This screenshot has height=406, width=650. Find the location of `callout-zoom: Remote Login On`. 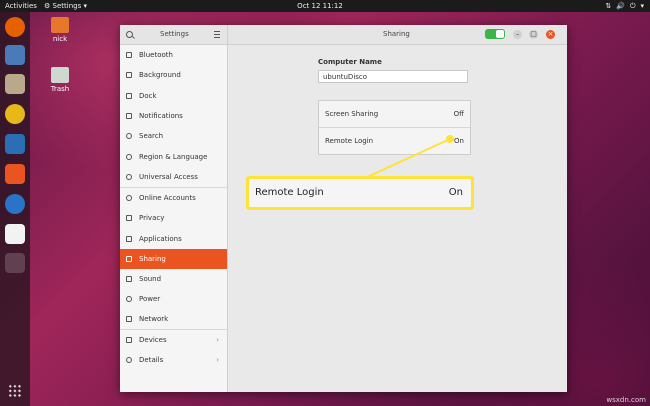

callout-zoom: Remote Login On is located at coordinates (360, 193).